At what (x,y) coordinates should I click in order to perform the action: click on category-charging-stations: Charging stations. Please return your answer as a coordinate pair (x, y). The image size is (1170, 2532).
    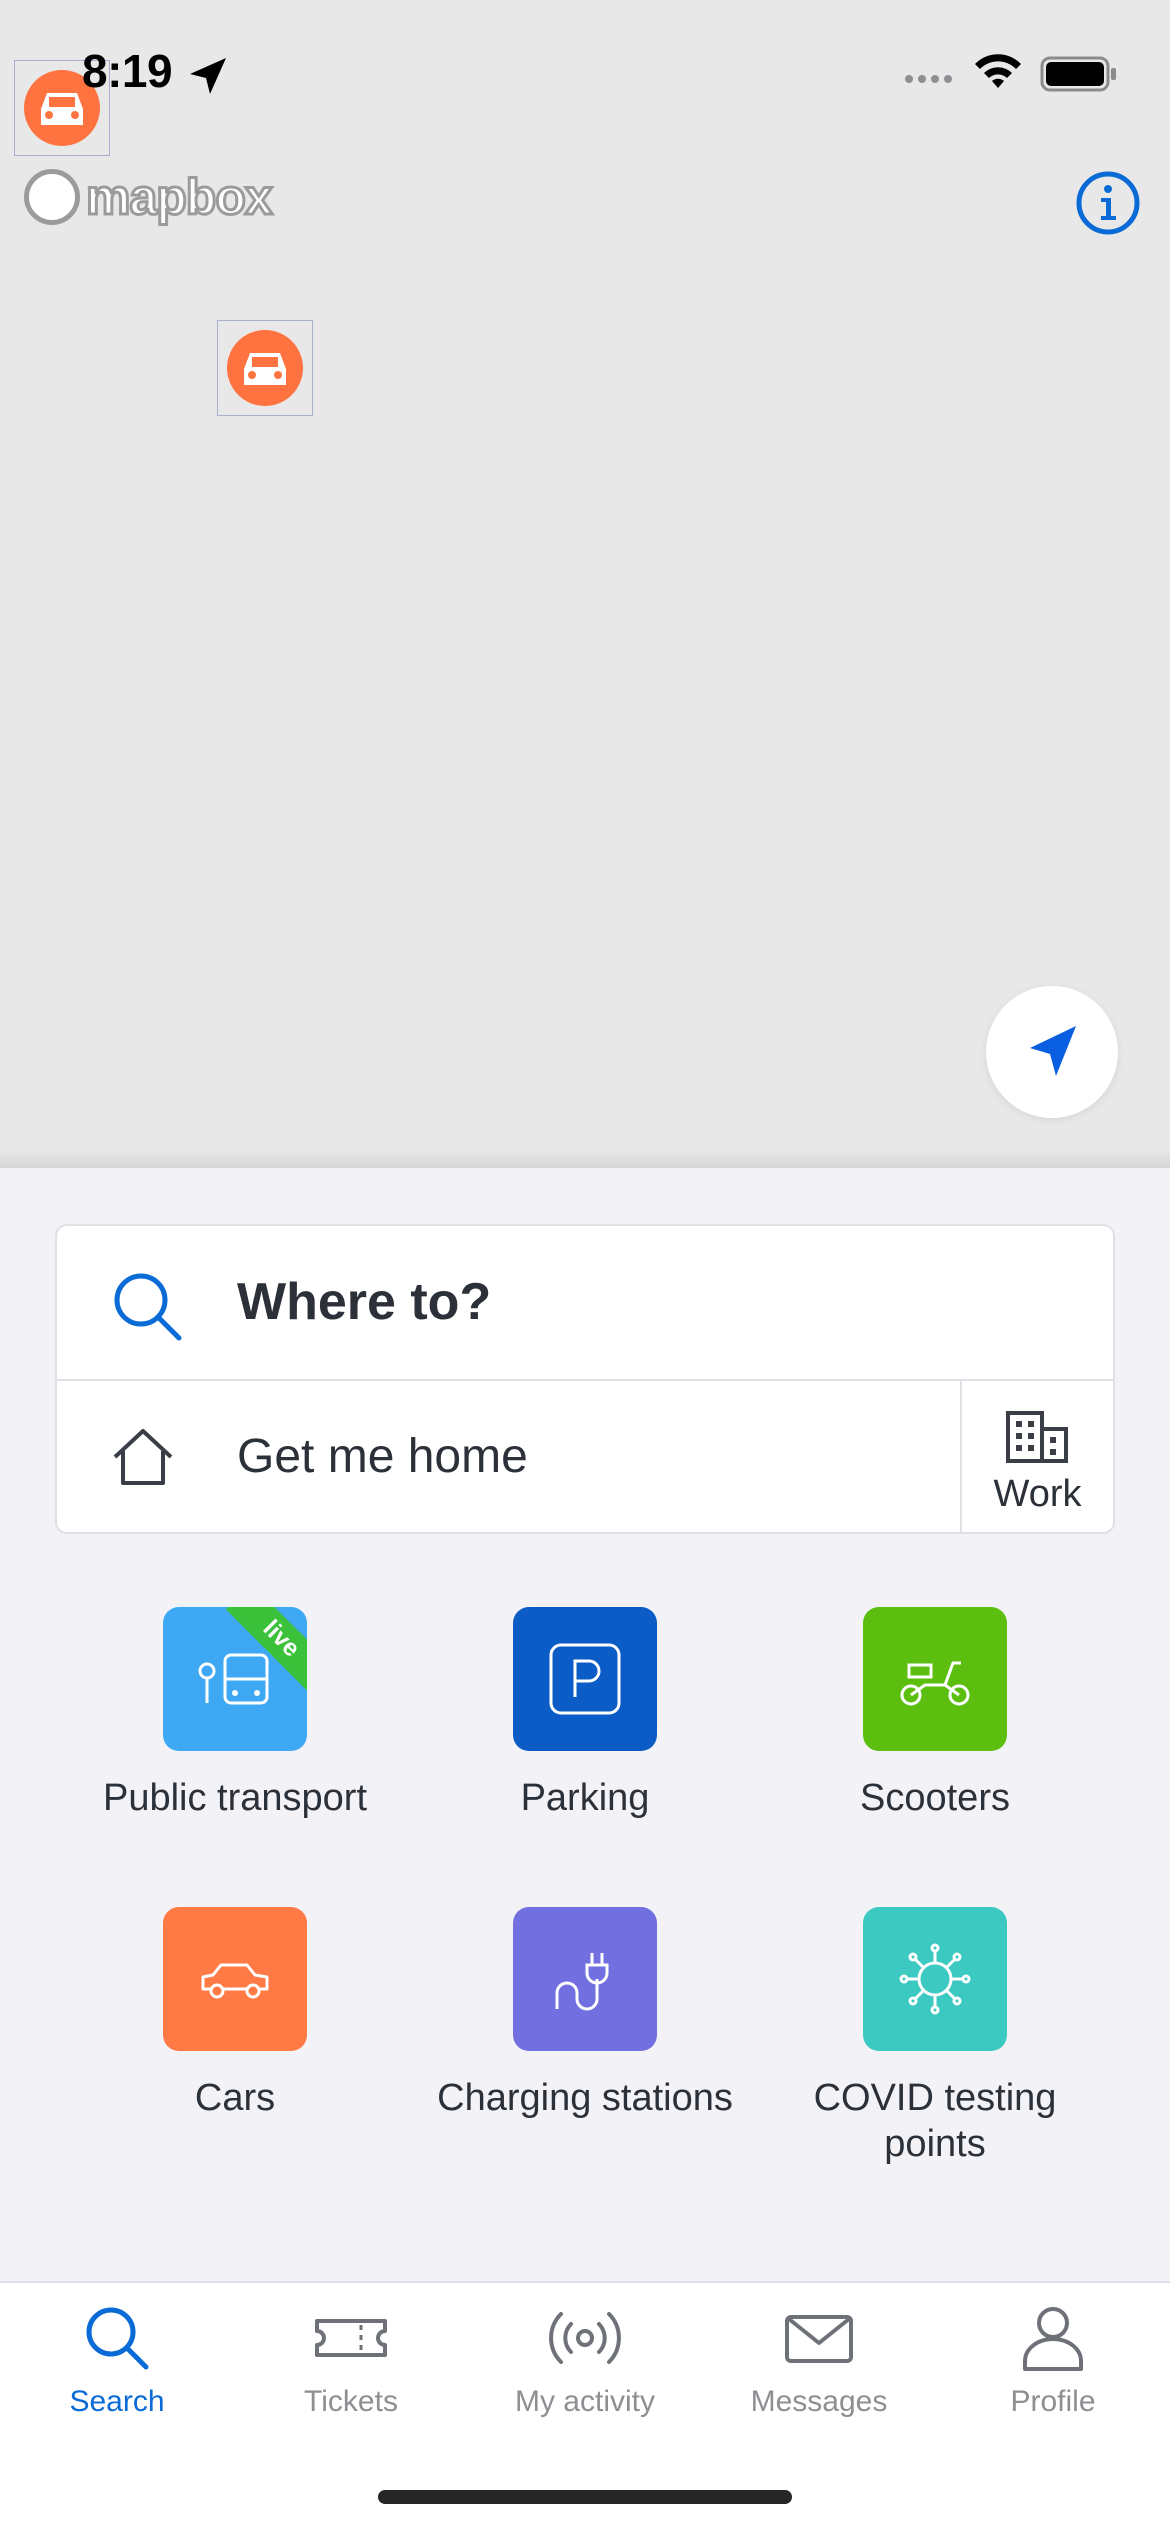
    Looking at the image, I should click on (585, 2014).